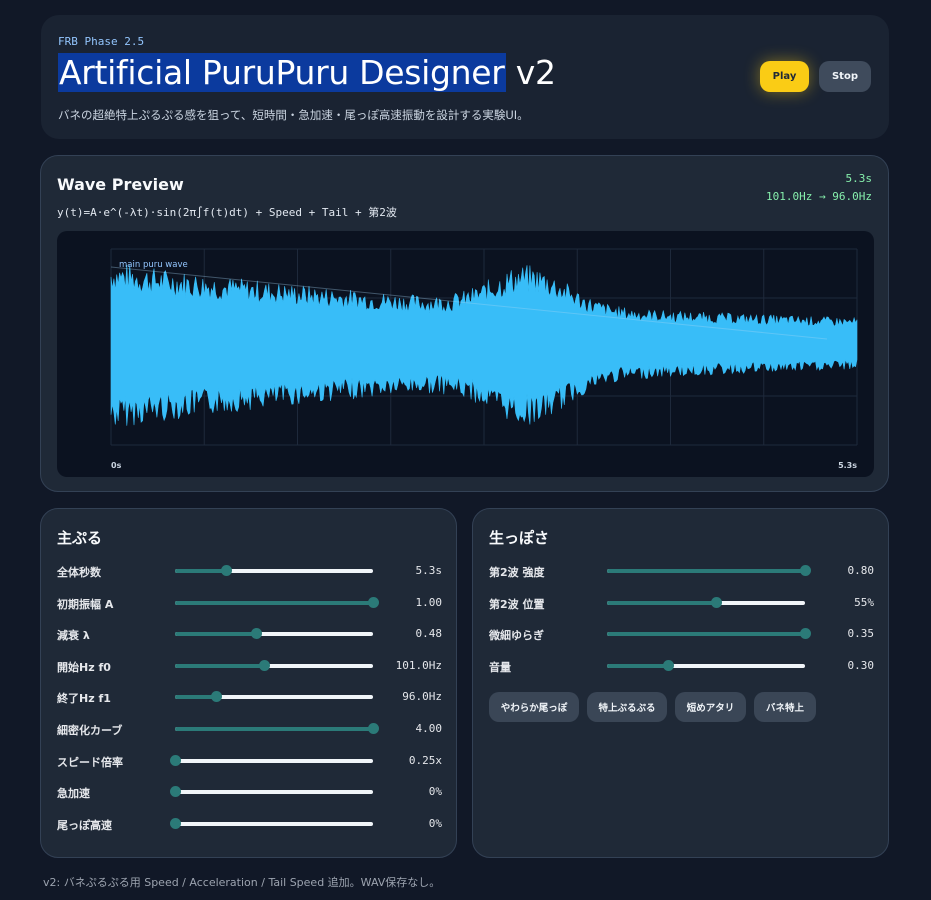 The image size is (931, 900). I want to click on left_panel-slider-row-5: 細密化カーブ 4.00, so click(249, 729).